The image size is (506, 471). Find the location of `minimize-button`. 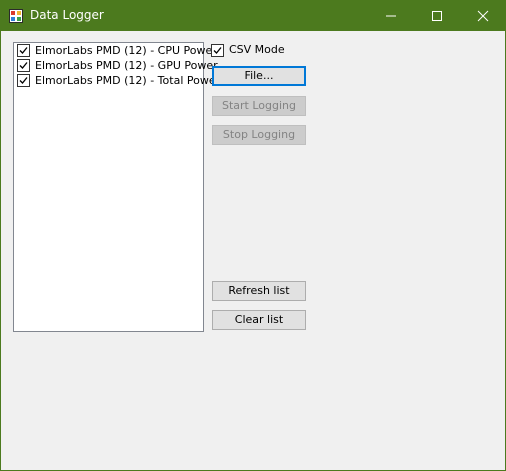

minimize-button is located at coordinates (391, 15).